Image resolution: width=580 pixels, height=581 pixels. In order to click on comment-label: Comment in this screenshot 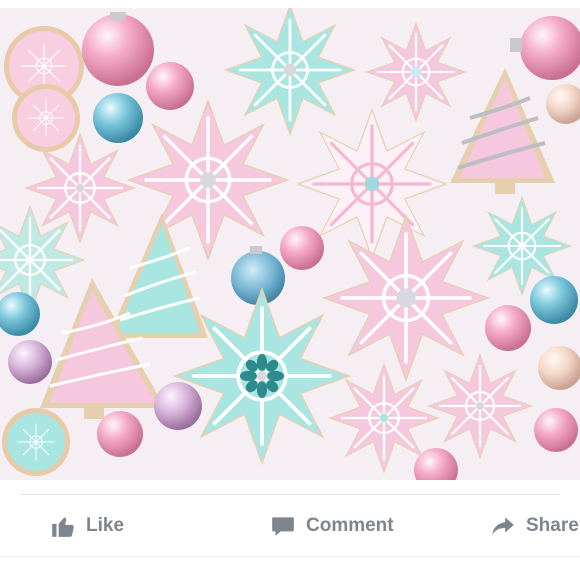, I will do `click(350, 525)`.